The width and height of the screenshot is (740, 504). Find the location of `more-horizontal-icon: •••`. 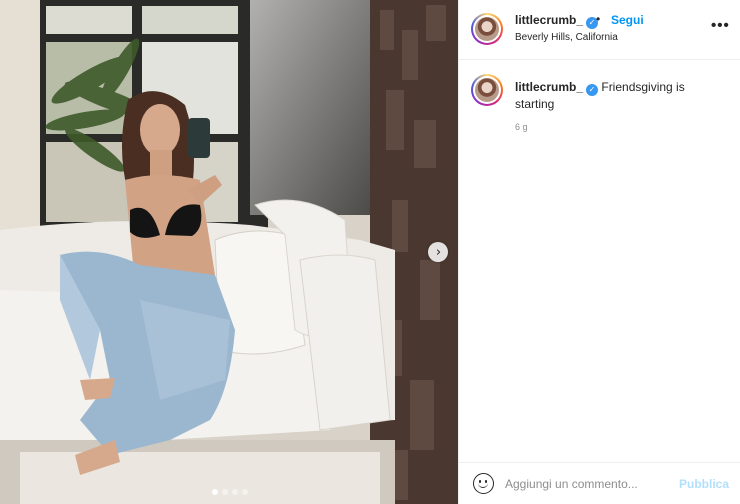

more-horizontal-icon: ••• is located at coordinates (720, 25).